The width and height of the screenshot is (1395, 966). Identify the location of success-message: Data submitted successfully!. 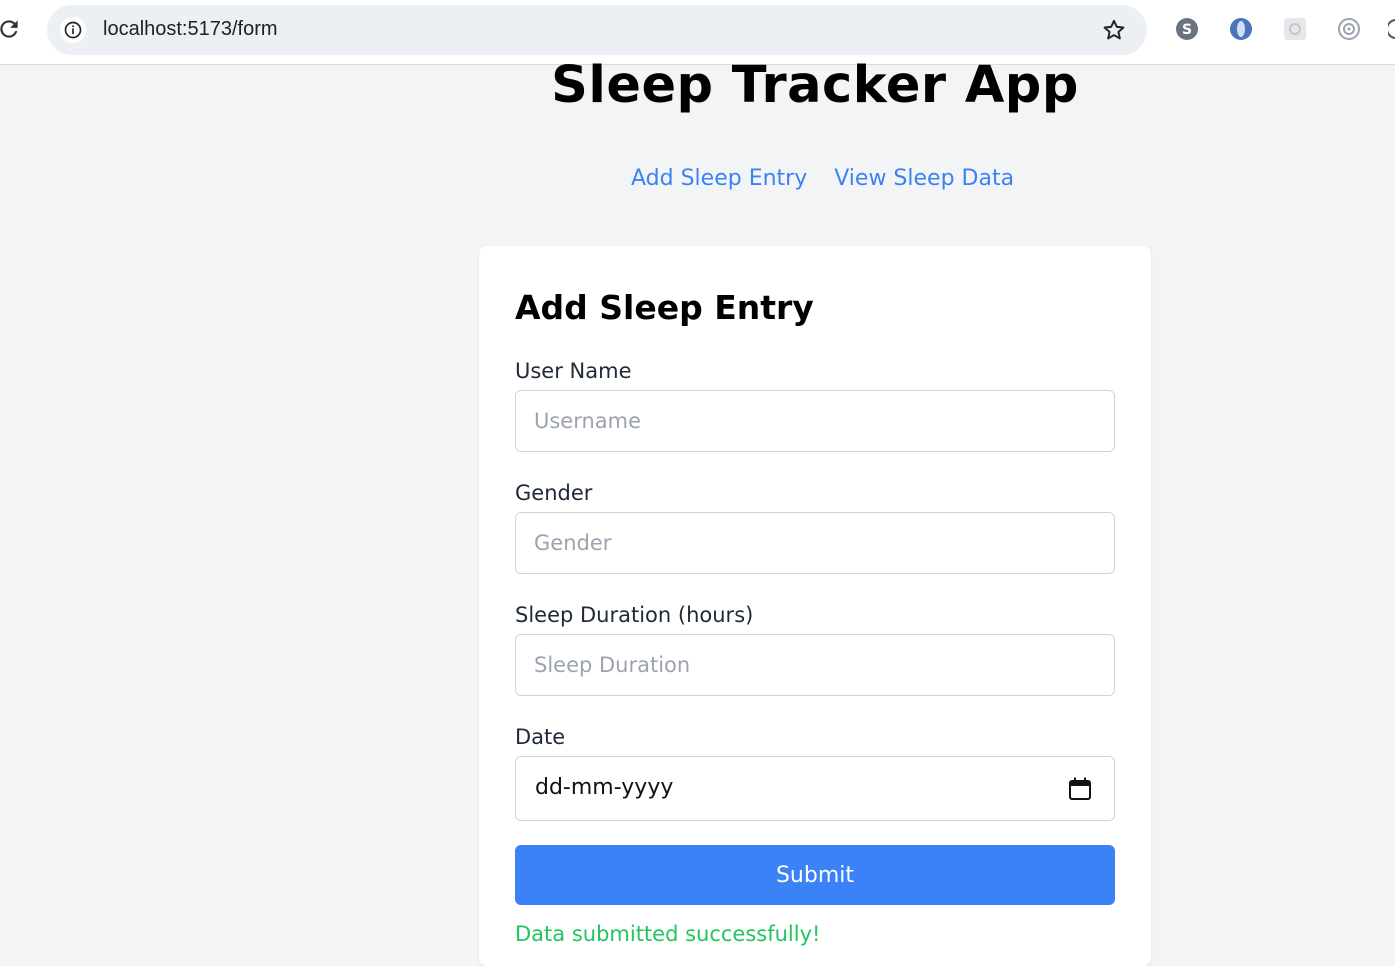
(668, 934).